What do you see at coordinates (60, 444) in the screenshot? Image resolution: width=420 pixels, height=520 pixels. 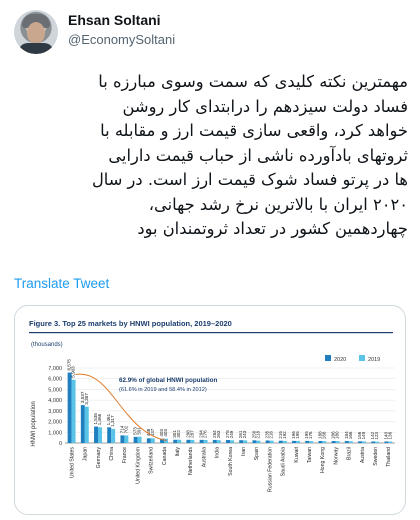 I see `y-tick-label: 0` at bounding box center [60, 444].